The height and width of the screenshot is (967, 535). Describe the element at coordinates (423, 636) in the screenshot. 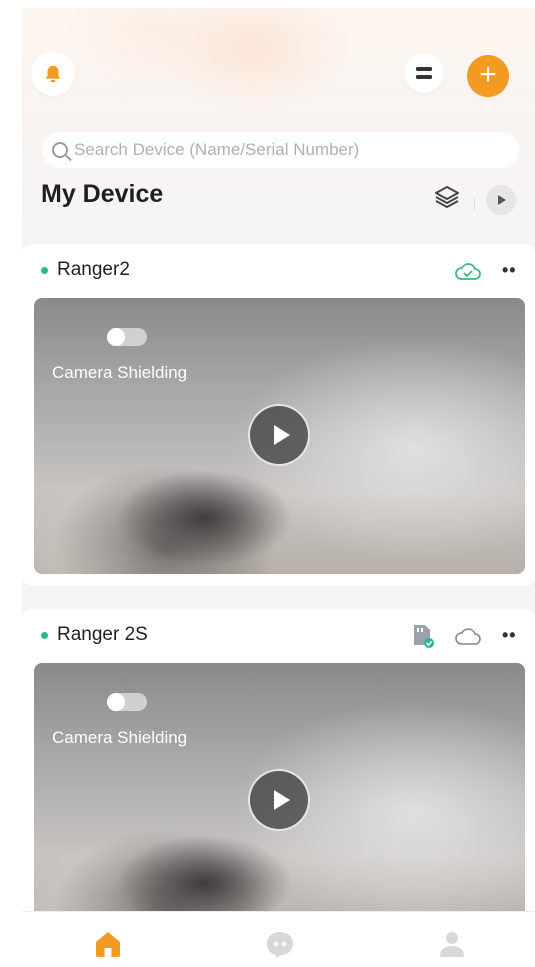

I see `sd-card-icon` at that location.